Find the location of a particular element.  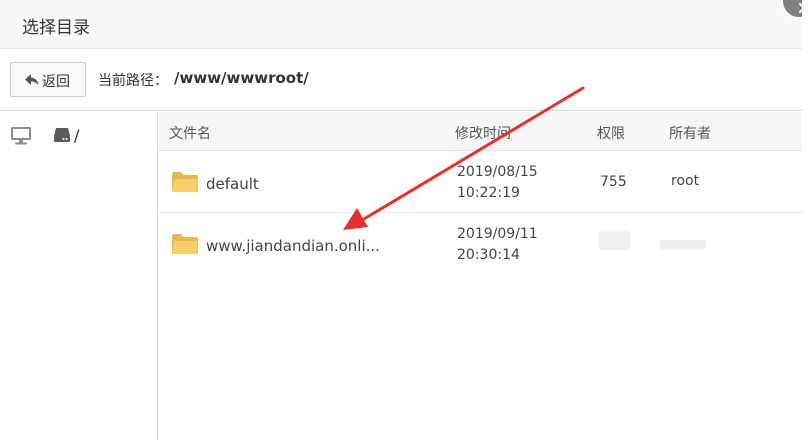

modified-time: 2019/08/15 10:22:19 is located at coordinates (497, 183).